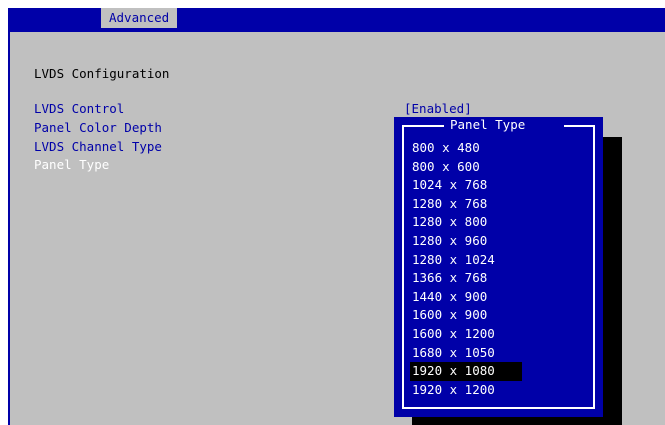  Describe the element at coordinates (466, 353) in the screenshot. I see `popup-option: 1680 x 1050` at that location.